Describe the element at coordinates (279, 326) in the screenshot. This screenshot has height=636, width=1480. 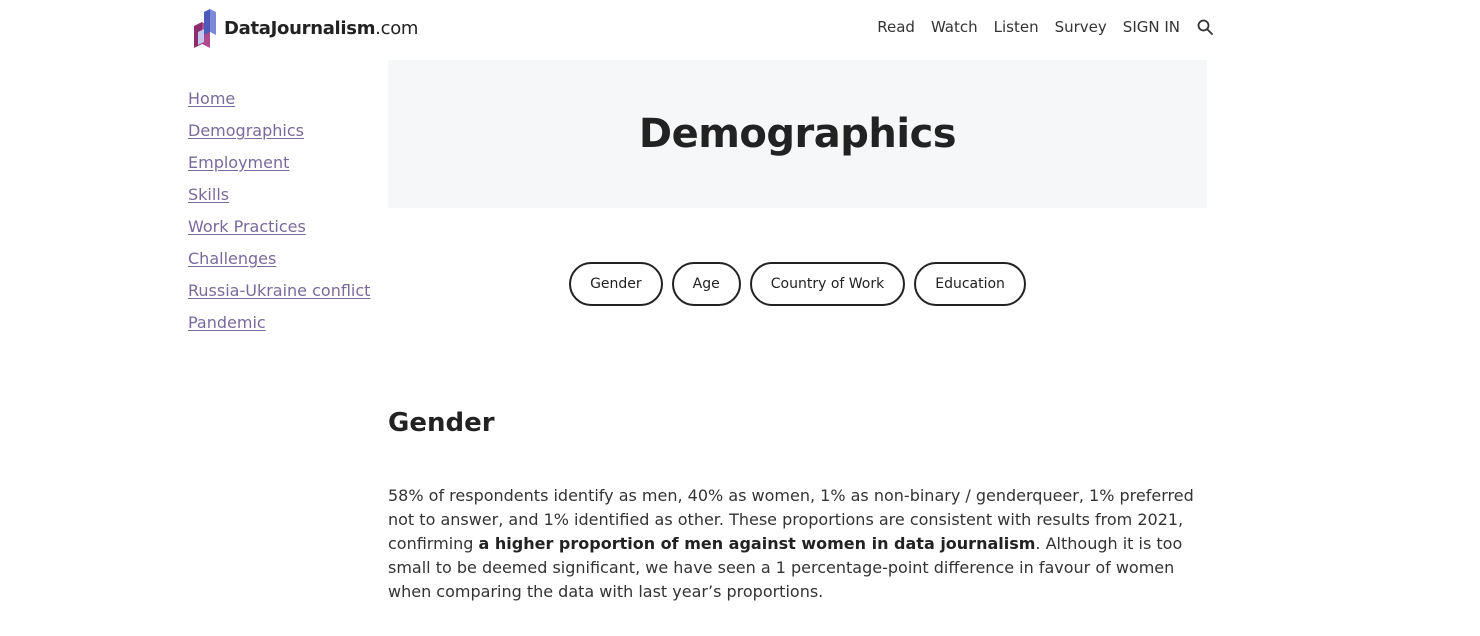
I see `sidebar-item-pandemic: Pandemic` at that location.